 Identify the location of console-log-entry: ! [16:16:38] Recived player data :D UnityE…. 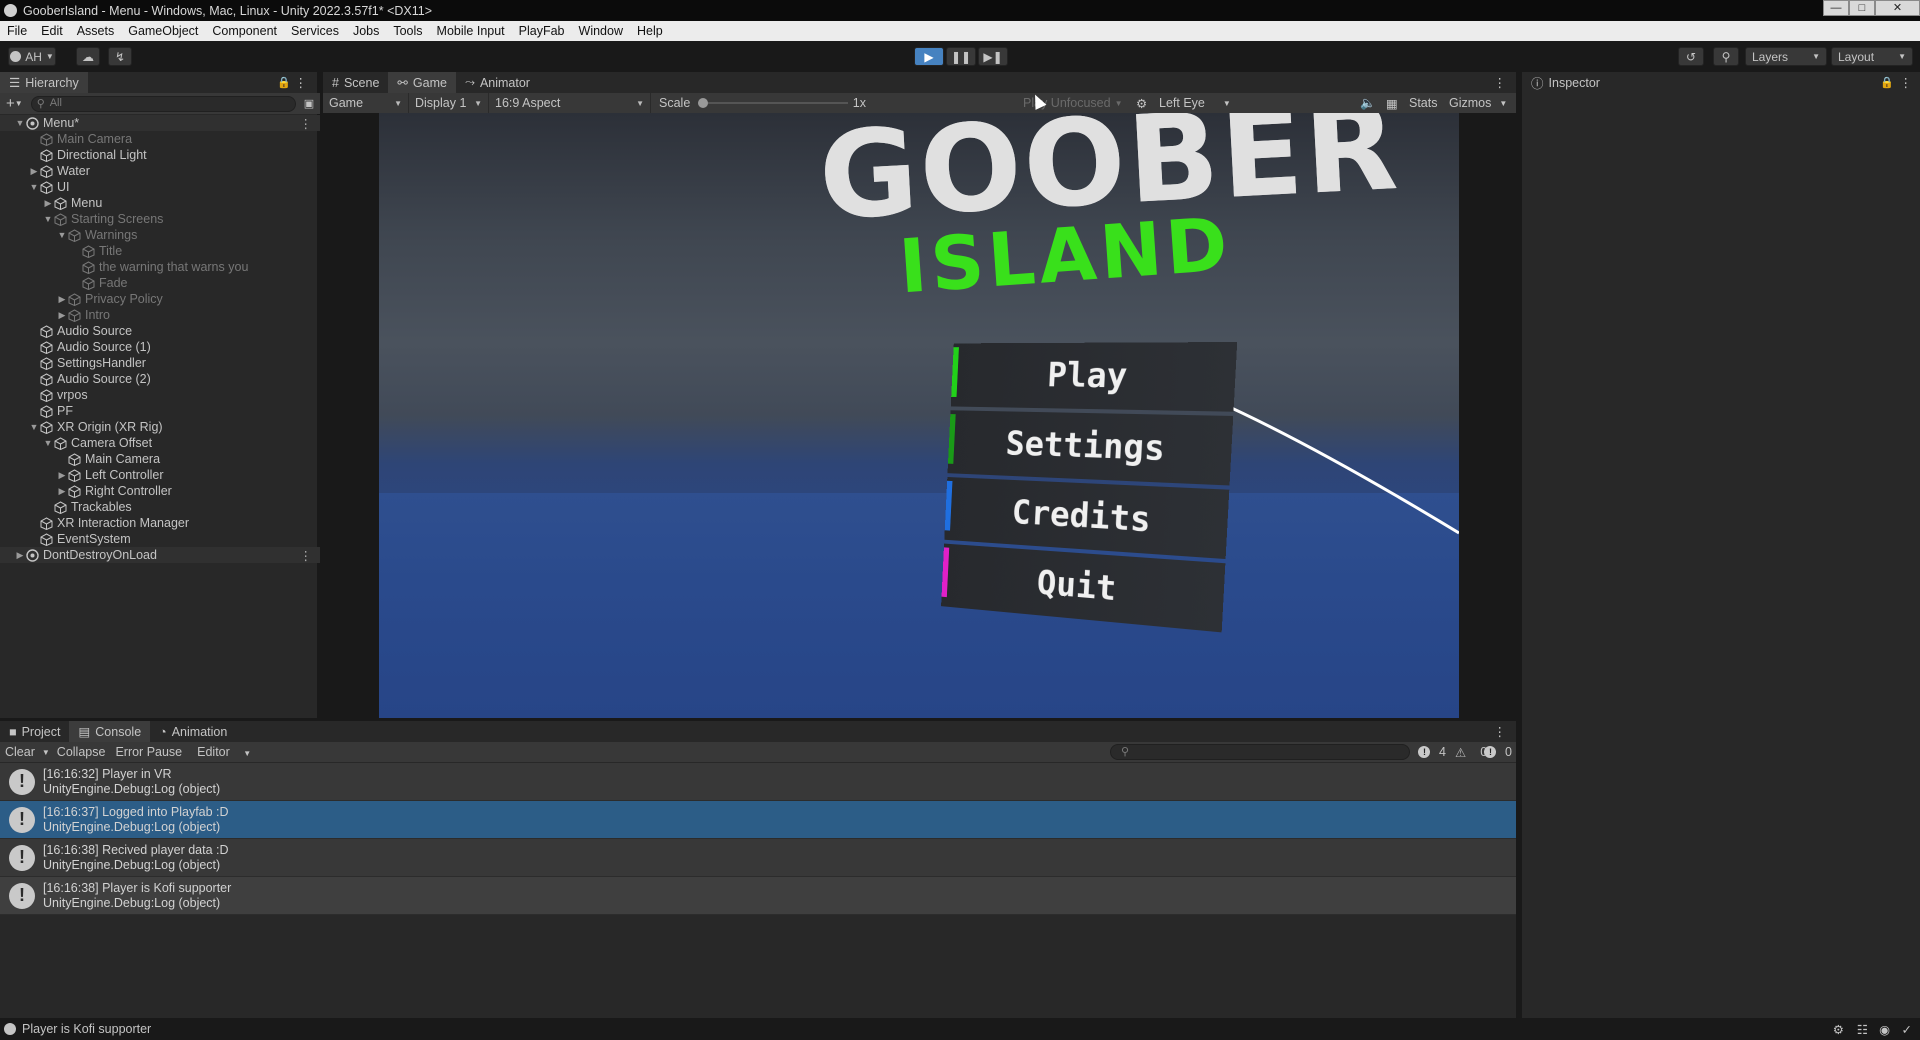
(758, 858).